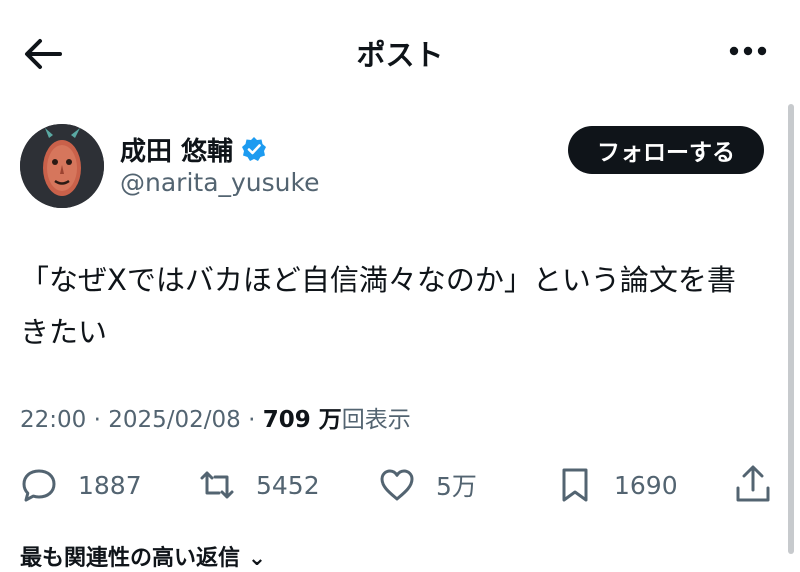 The width and height of the screenshot is (800, 572). I want to click on reply-count: 1887, so click(110, 485).